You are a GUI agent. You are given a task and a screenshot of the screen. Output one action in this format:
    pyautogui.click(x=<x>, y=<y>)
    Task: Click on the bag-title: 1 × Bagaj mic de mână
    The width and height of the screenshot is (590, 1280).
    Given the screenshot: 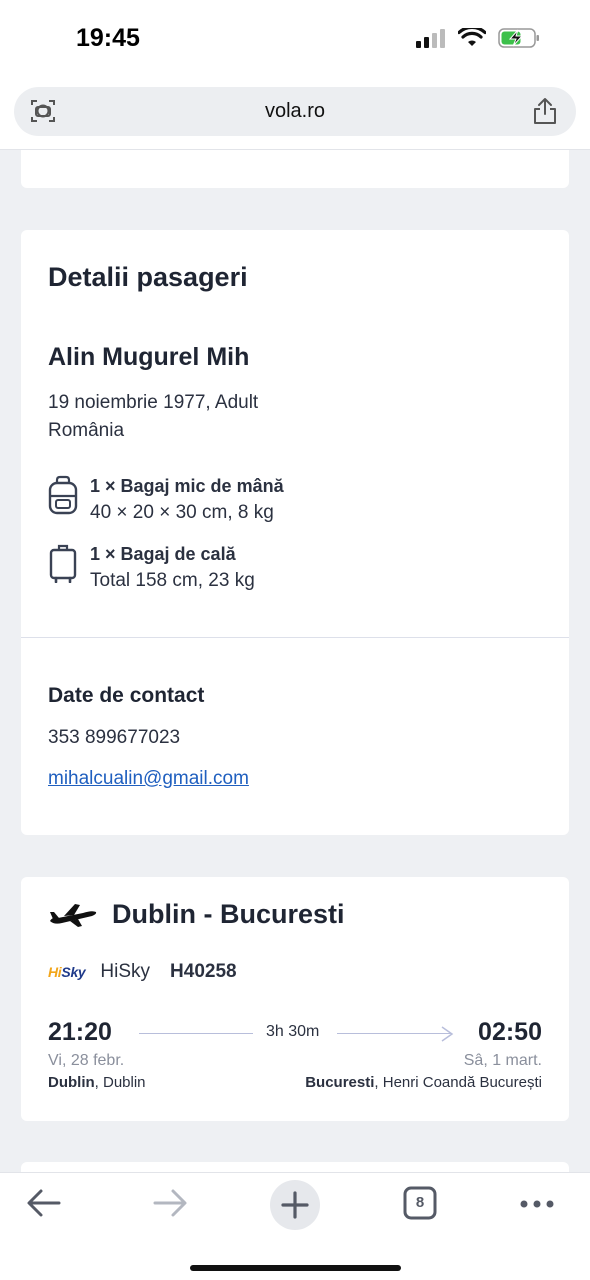 What is the action you would take?
    pyautogui.click(x=187, y=486)
    